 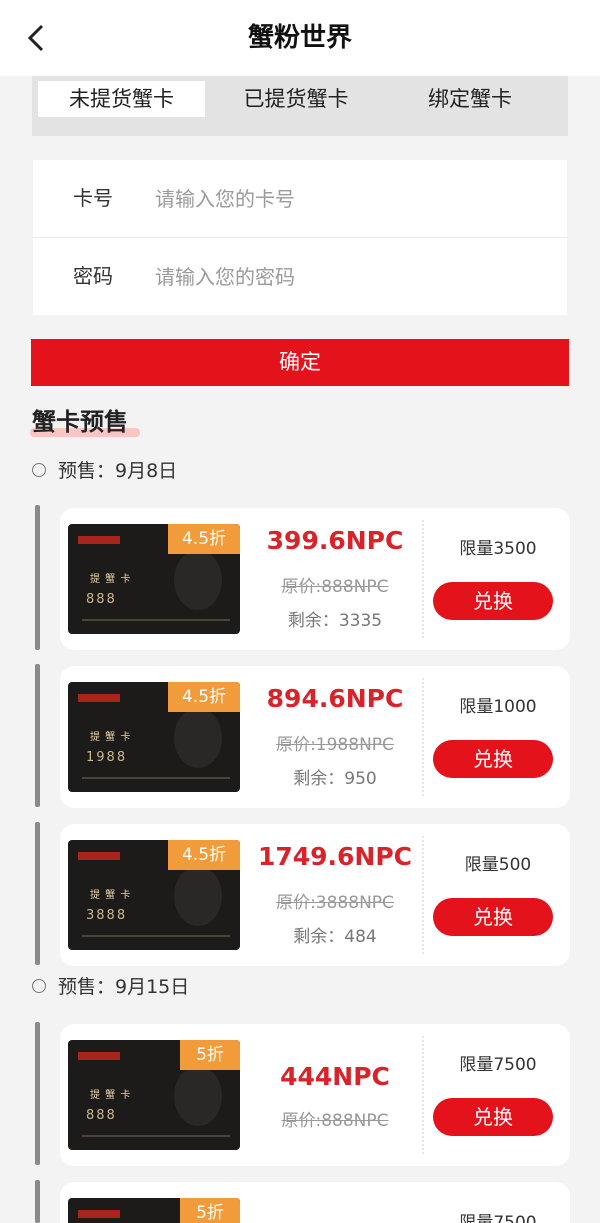 What do you see at coordinates (93, 198) in the screenshot?
I see `card-number-label: 卡号` at bounding box center [93, 198].